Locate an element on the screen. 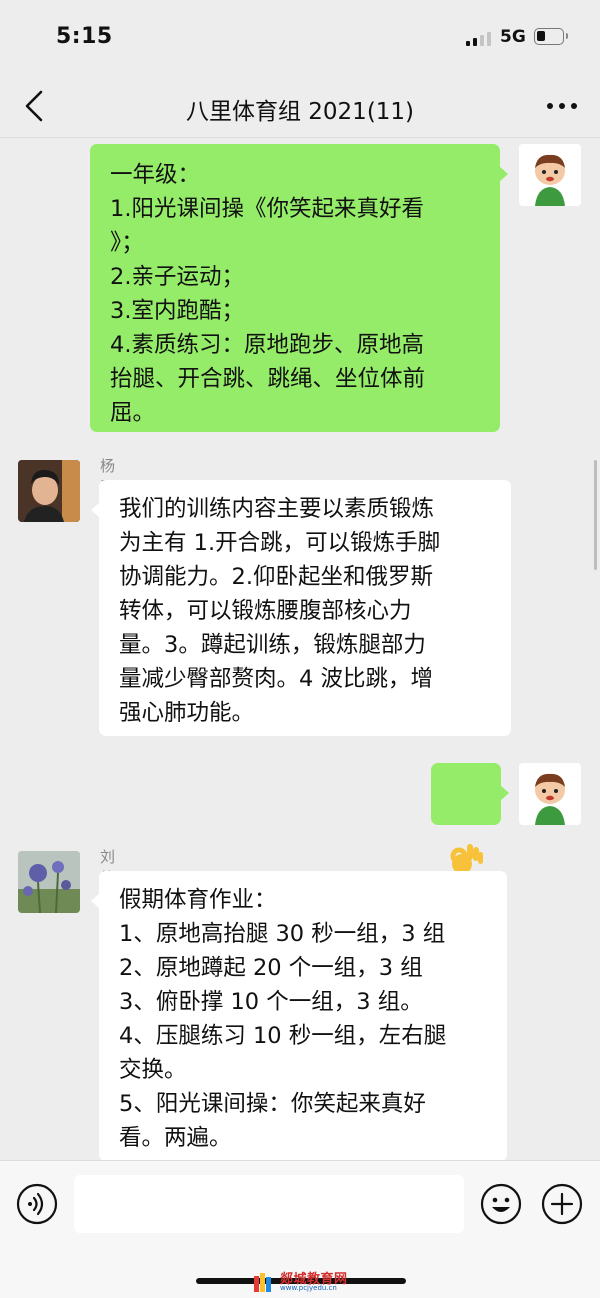  more-dots-icon is located at coordinates (562, 106).